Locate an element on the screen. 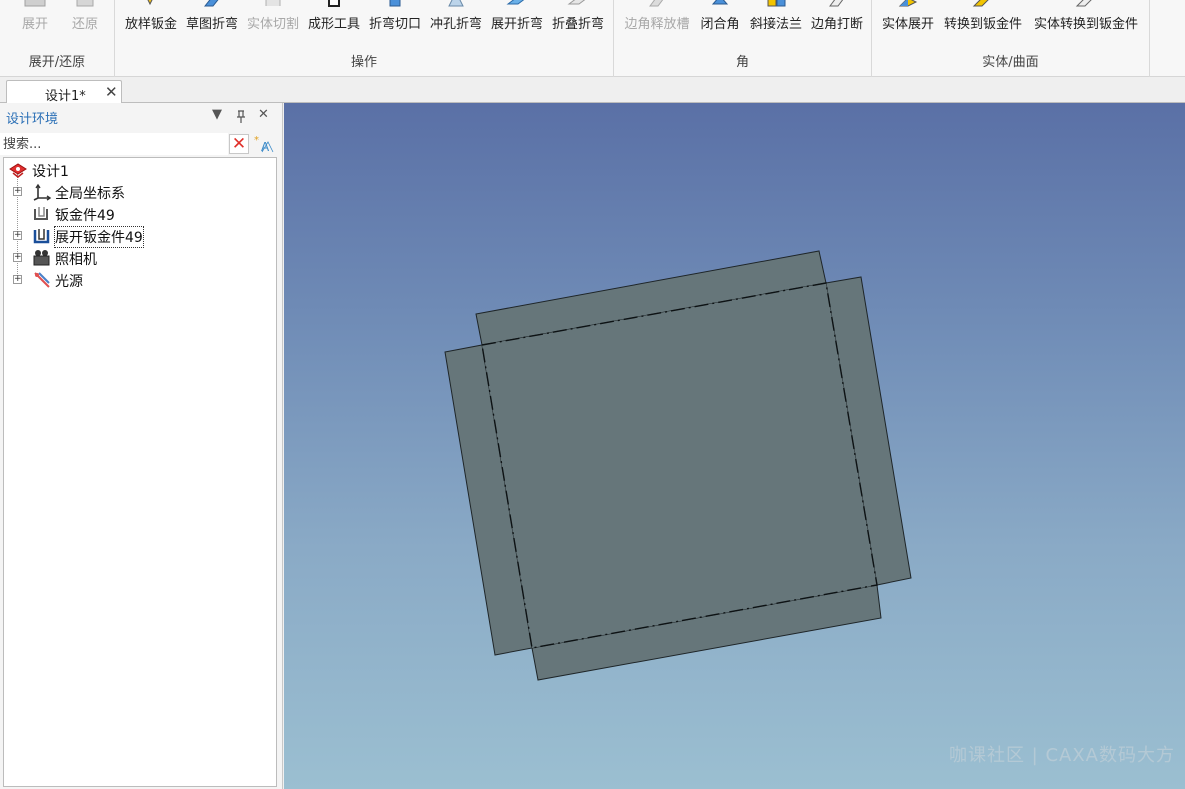 Image resolution: width=1185 pixels, height=789 pixels. solid-cut-icon is located at coordinates (273, 3).